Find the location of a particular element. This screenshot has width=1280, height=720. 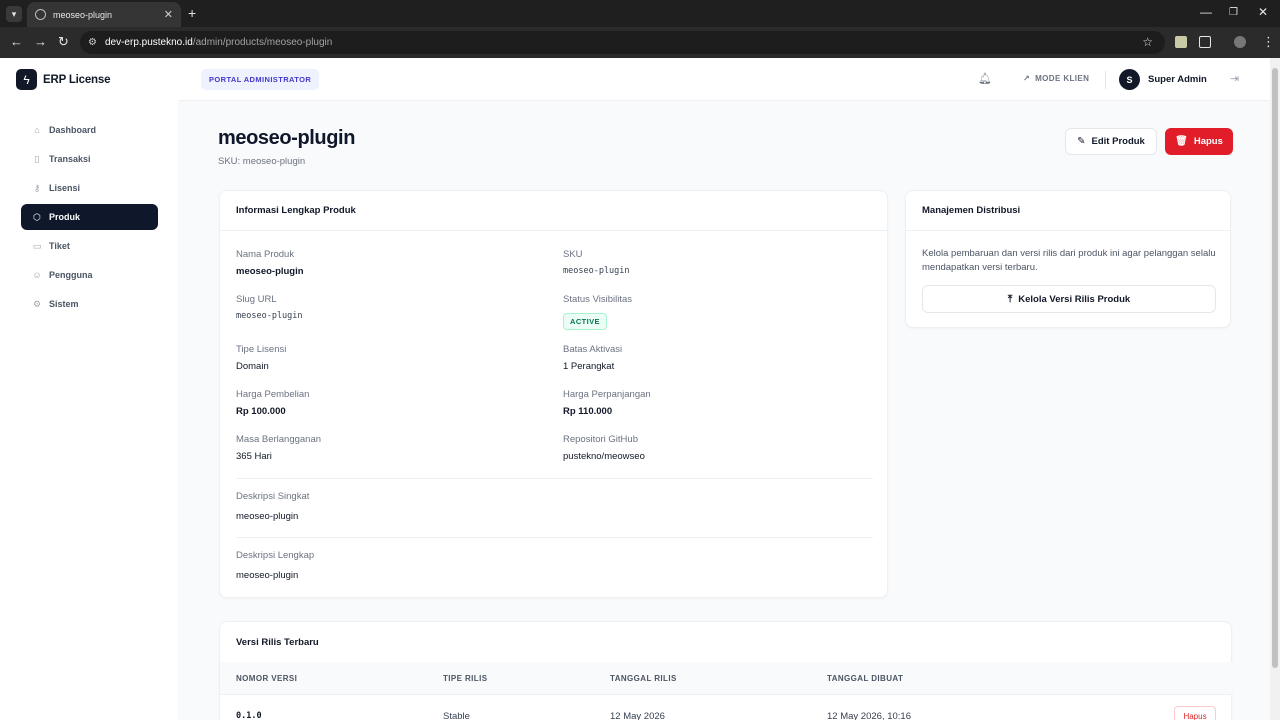

edit-label: Edit Produk is located at coordinates (1118, 141).